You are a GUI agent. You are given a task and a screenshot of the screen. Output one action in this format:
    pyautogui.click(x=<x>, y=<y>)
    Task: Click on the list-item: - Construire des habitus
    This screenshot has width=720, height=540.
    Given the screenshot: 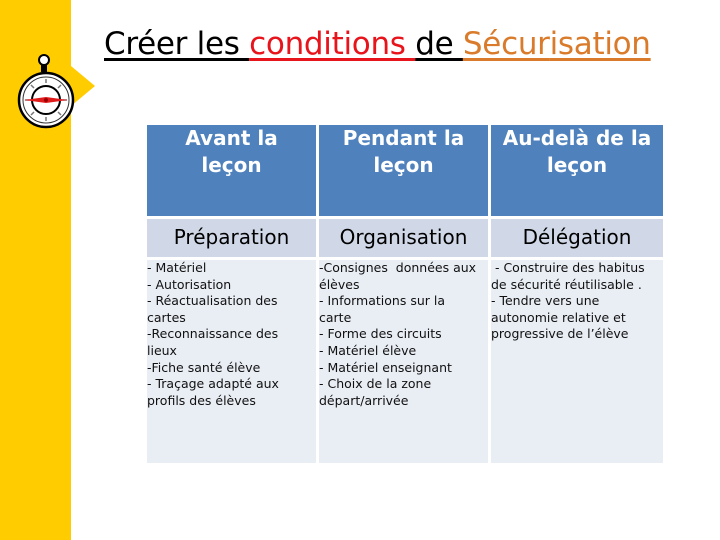 What is the action you would take?
    pyautogui.click(x=568, y=267)
    